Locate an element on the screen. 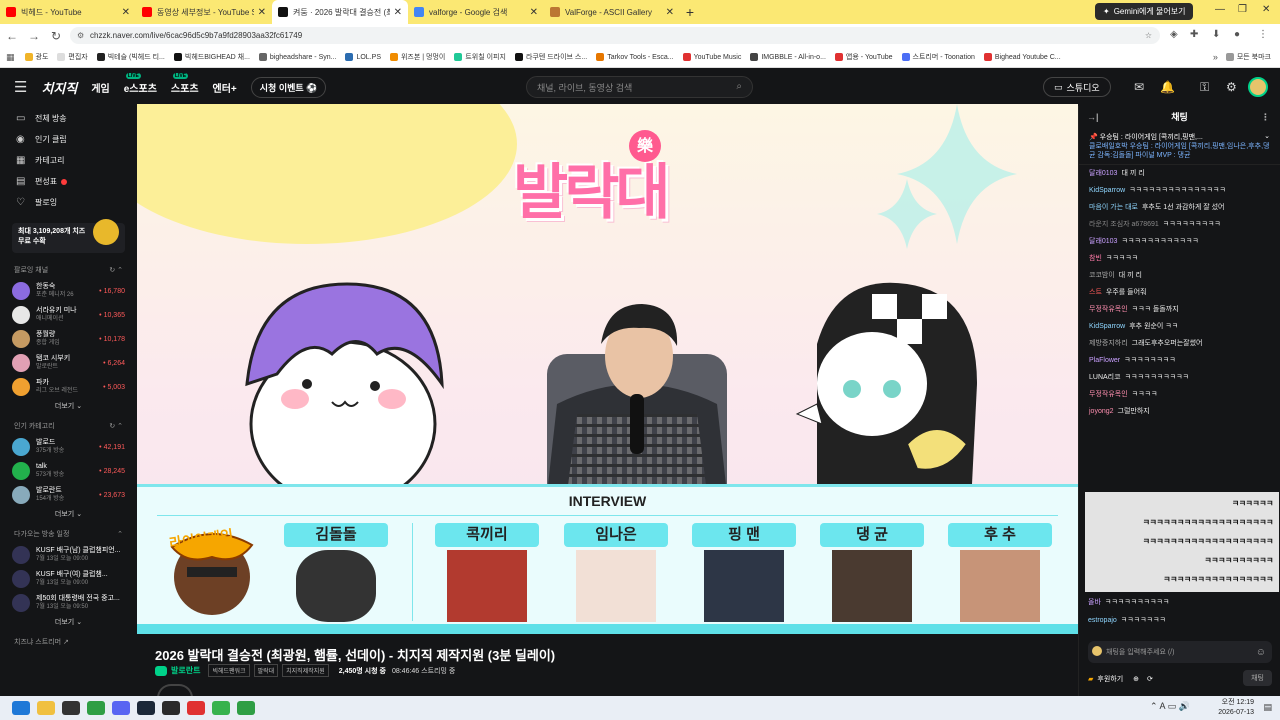  steam-icon is located at coordinates (146, 708).